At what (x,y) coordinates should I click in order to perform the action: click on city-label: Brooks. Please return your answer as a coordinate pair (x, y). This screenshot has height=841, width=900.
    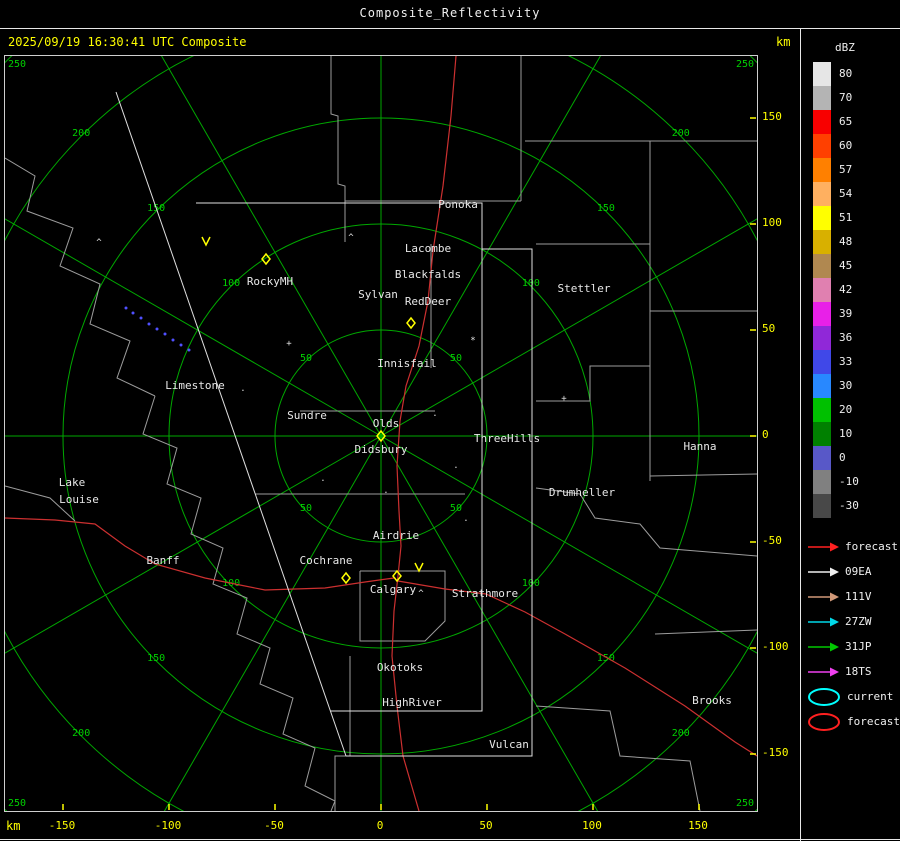
    Looking at the image, I should click on (712, 700).